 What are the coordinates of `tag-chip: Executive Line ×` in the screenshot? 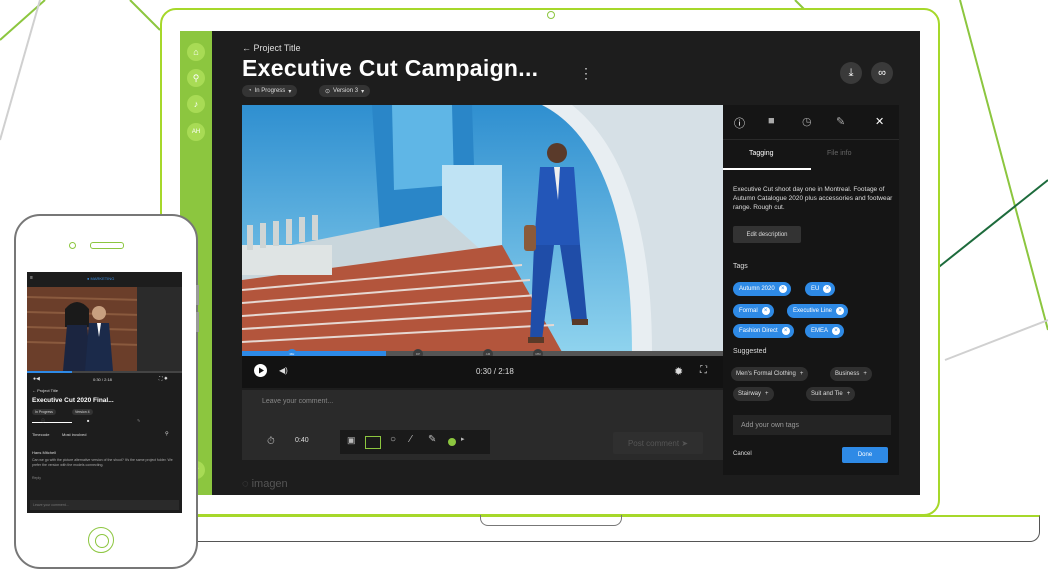 It's located at (818, 311).